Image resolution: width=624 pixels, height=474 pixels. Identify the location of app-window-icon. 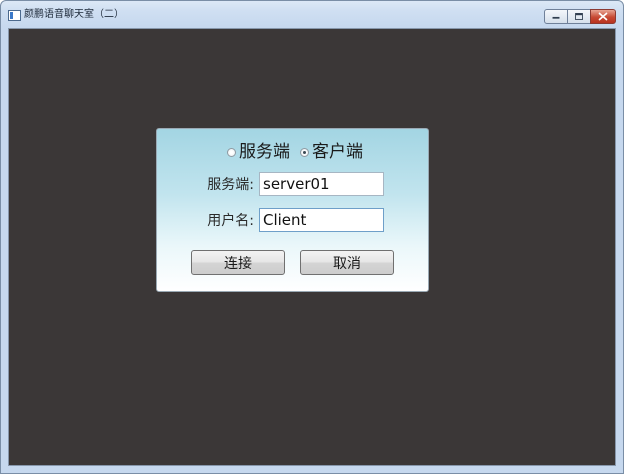
(14, 15).